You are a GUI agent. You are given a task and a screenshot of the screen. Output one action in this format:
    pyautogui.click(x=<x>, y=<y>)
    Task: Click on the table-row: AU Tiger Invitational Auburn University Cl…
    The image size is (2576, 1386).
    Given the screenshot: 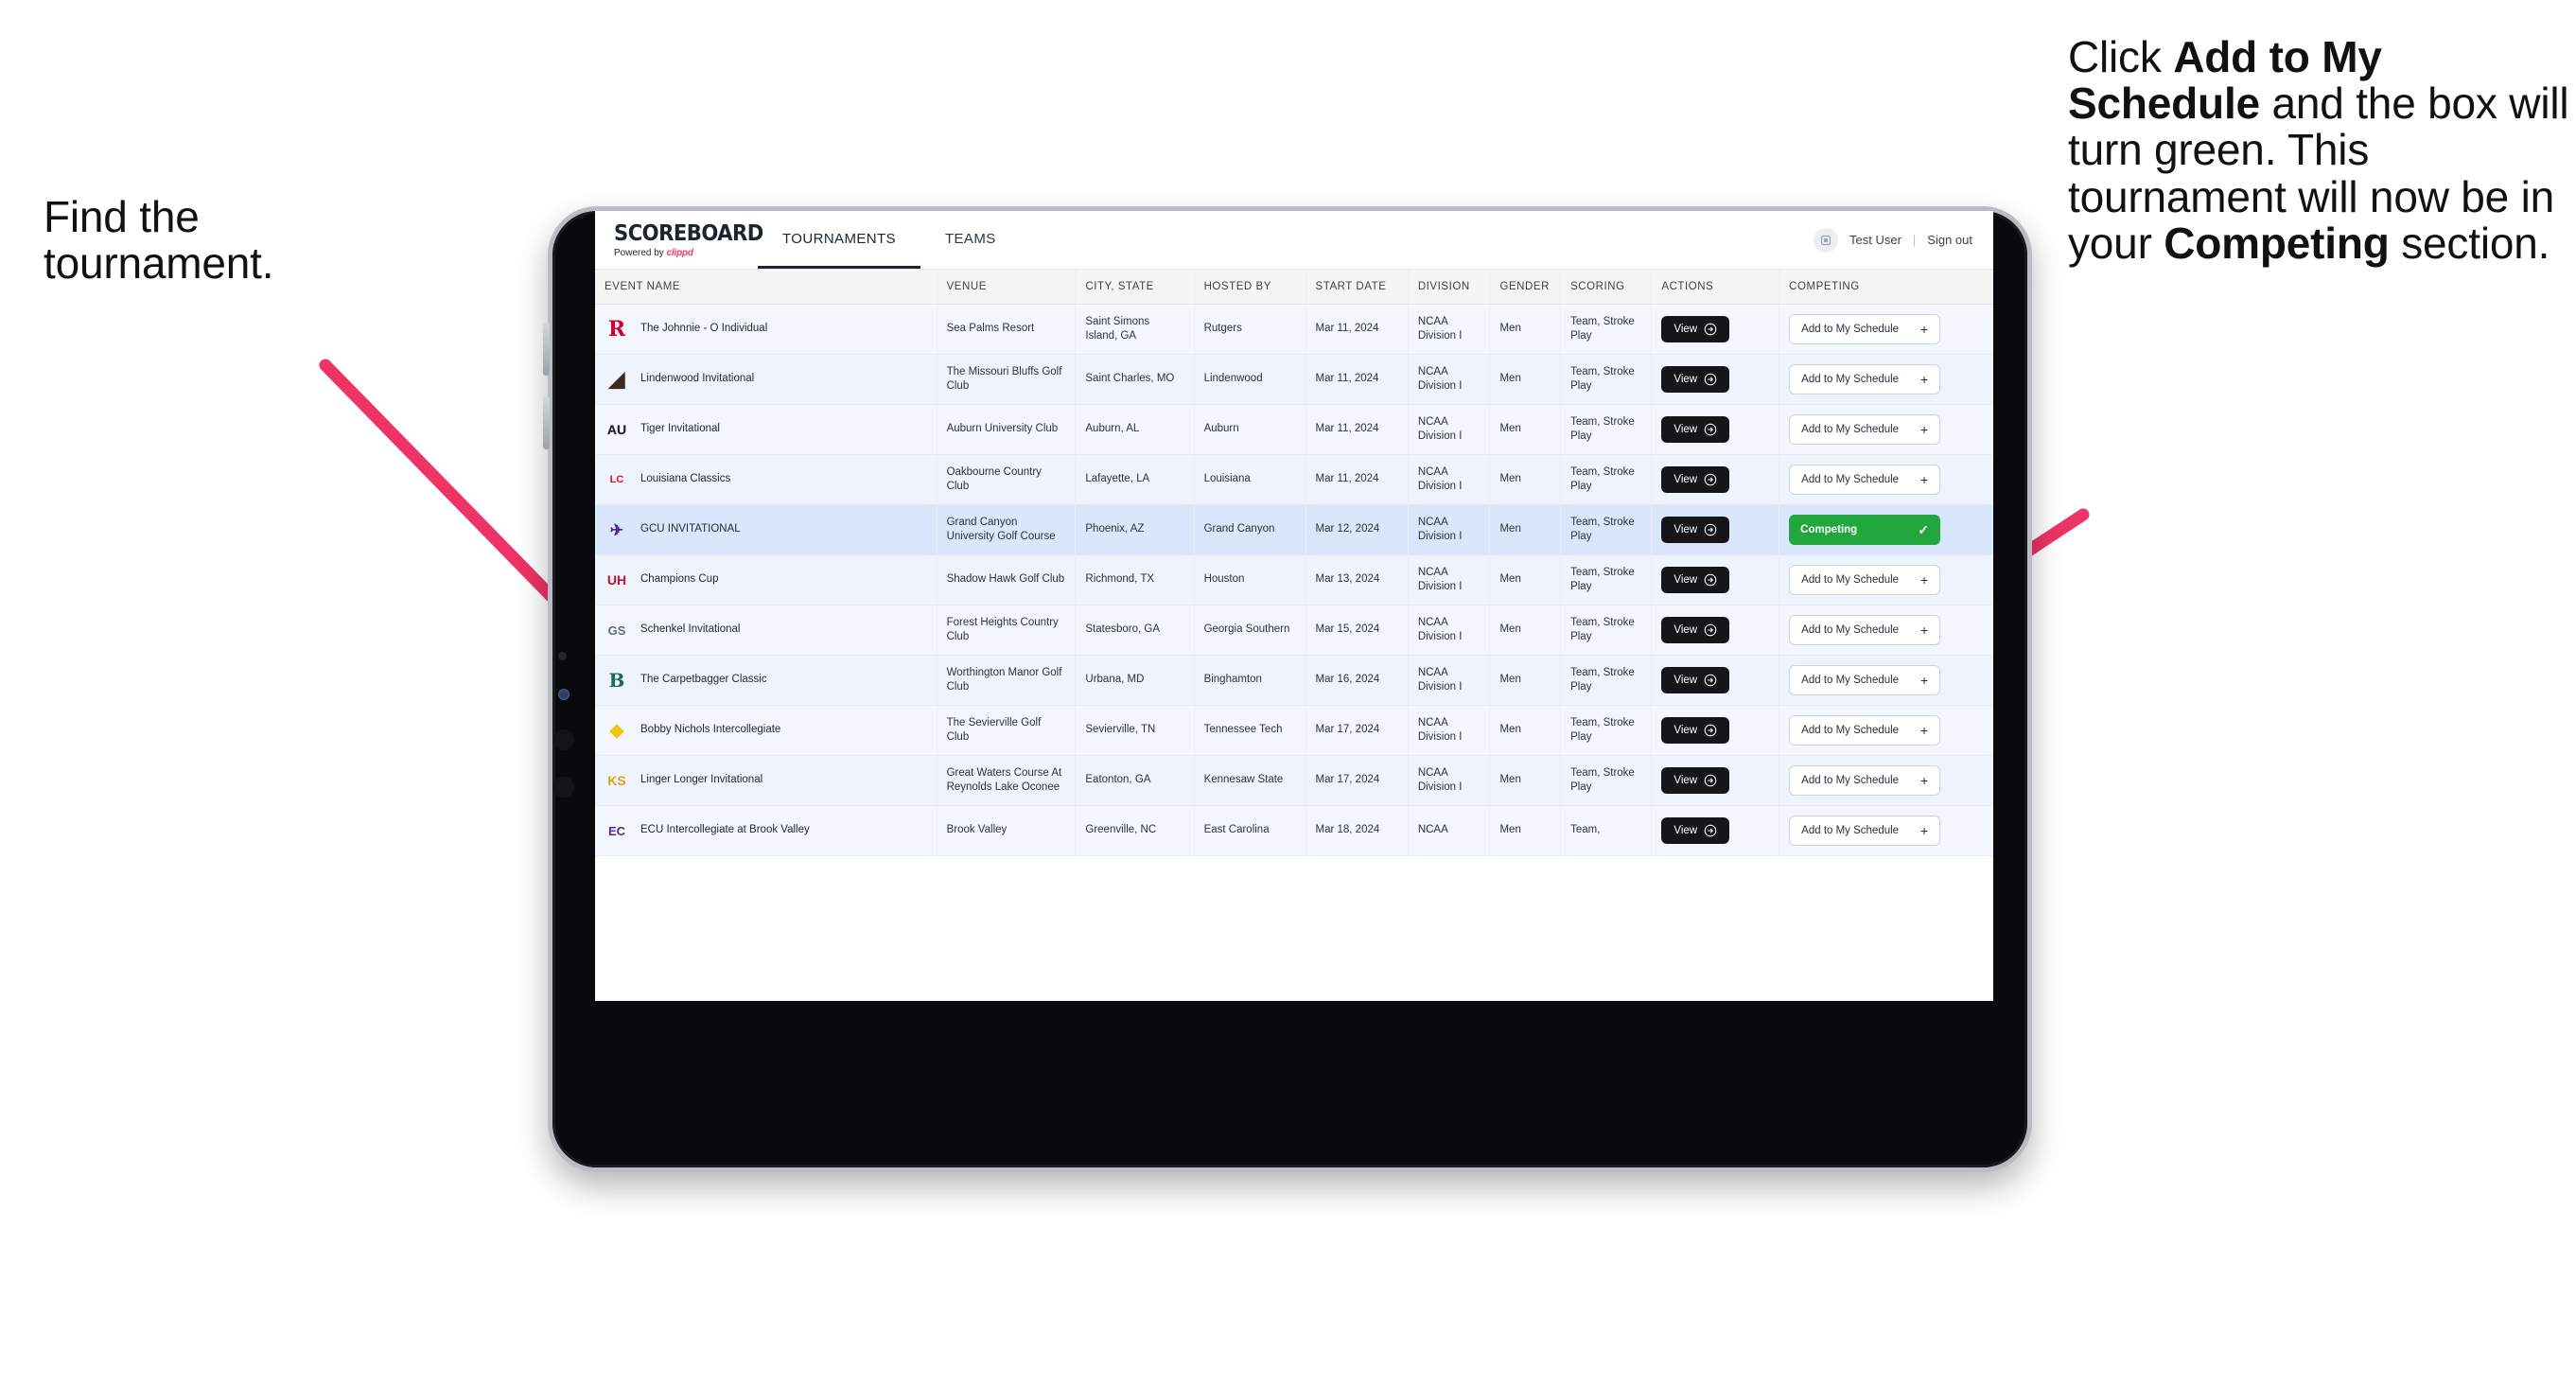 What is the action you would take?
    pyautogui.click(x=1294, y=429)
    